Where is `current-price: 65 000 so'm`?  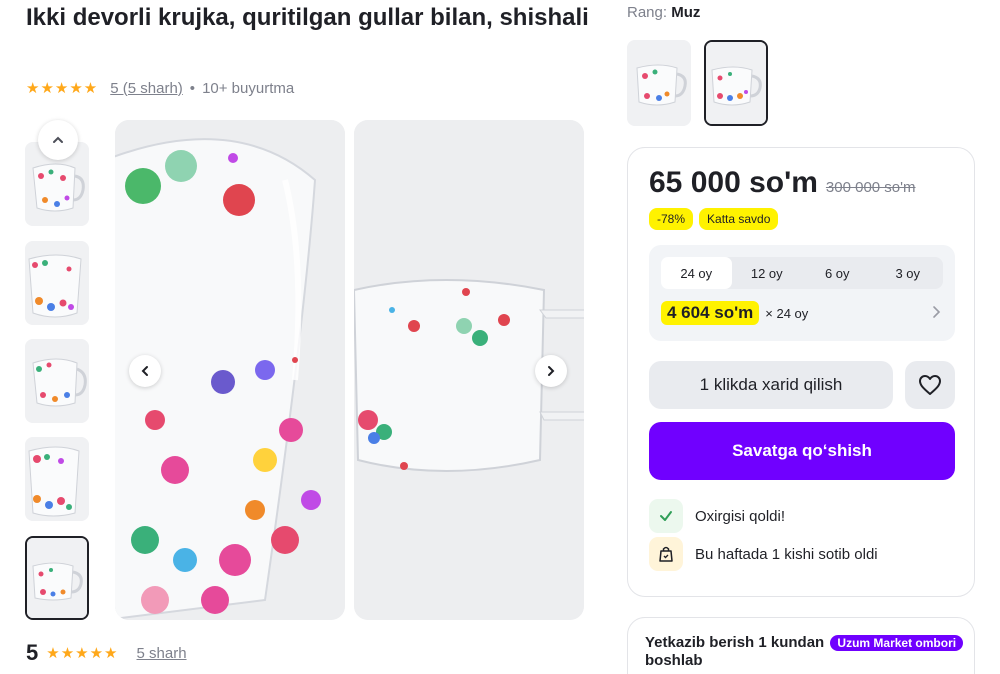 current-price: 65 000 so'm is located at coordinates (733, 182).